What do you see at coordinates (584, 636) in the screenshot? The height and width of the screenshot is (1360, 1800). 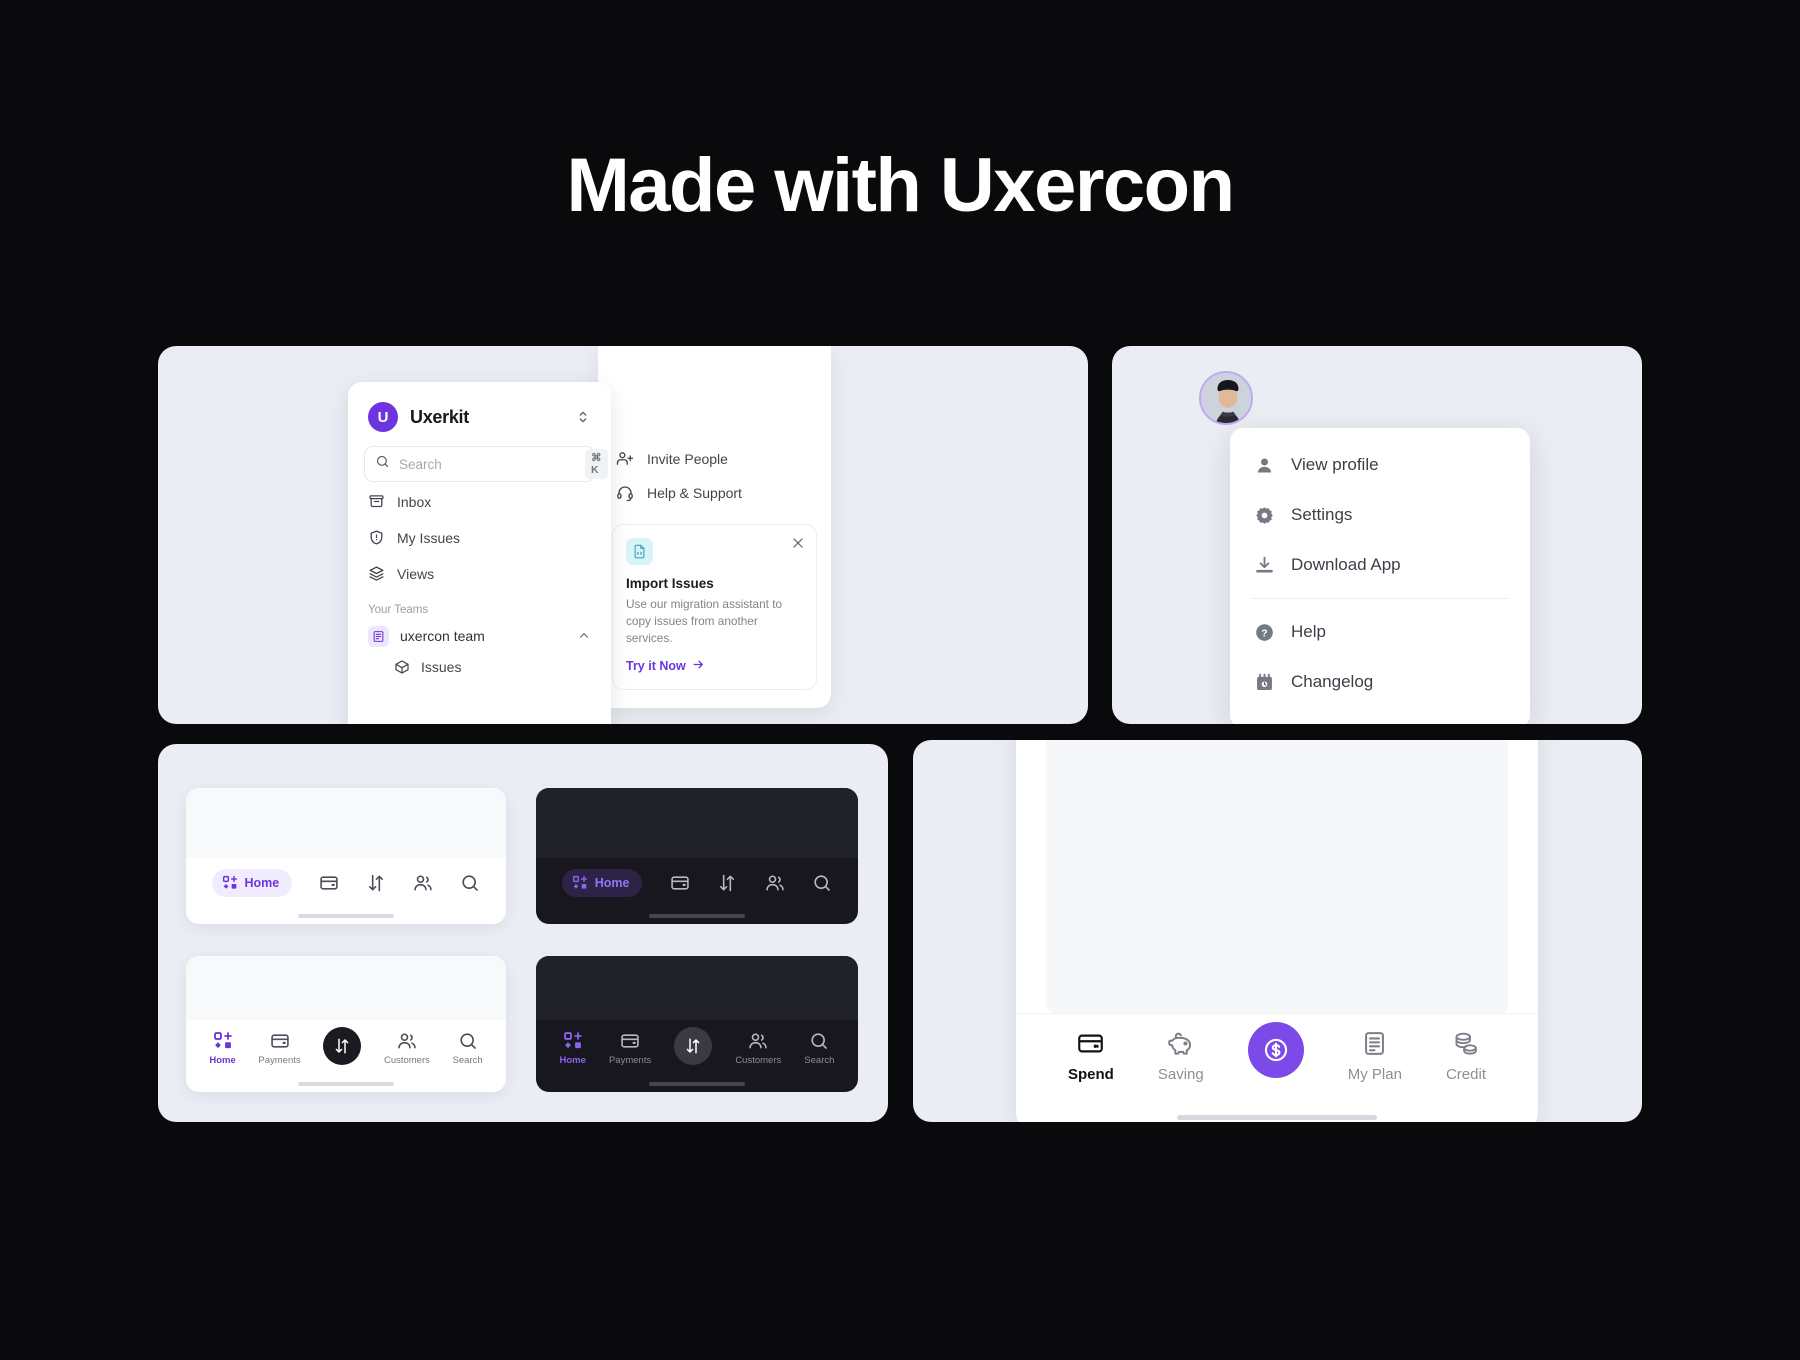 I see `chevron-up-icon` at bounding box center [584, 636].